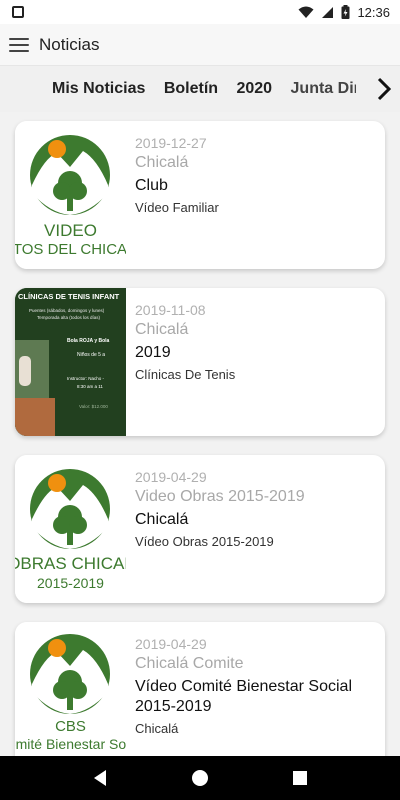  Describe the element at coordinates (204, 541) in the screenshot. I see `news-subtitle: Vídeo Obras 2015-2019` at that location.